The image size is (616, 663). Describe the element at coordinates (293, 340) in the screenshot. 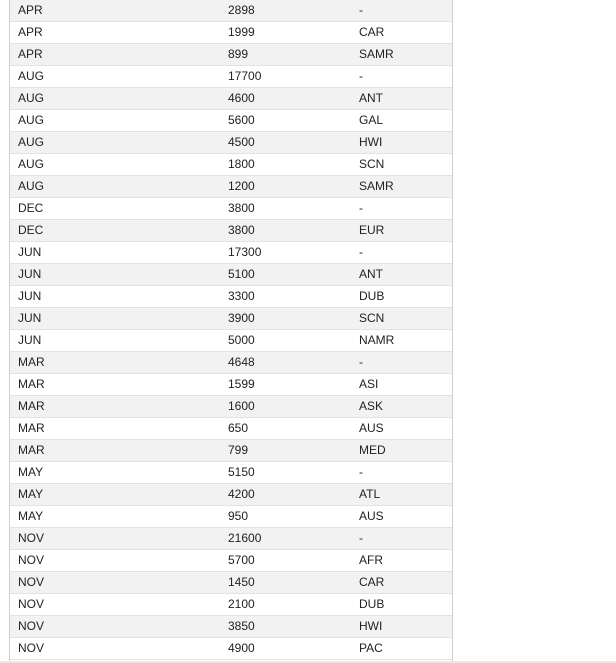

I see `amount-cell: 5000` at that location.